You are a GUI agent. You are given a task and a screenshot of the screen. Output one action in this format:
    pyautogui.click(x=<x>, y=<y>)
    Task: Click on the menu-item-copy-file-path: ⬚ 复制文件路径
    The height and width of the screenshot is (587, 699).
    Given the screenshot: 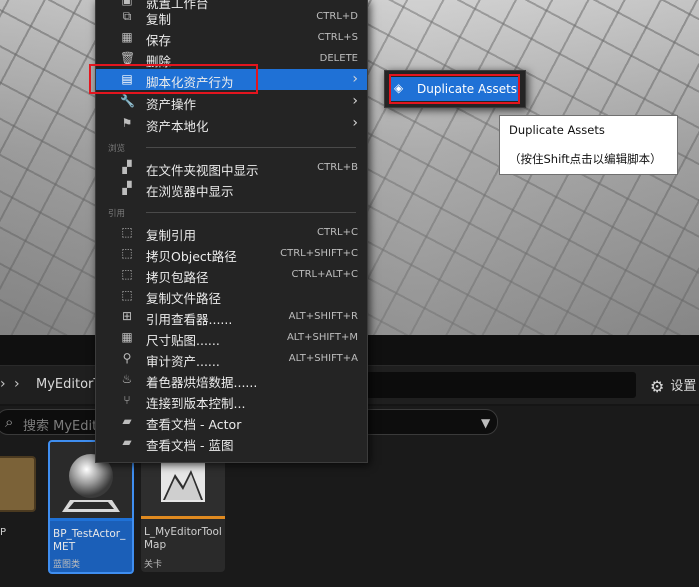 What is the action you would take?
    pyautogui.click(x=231, y=295)
    